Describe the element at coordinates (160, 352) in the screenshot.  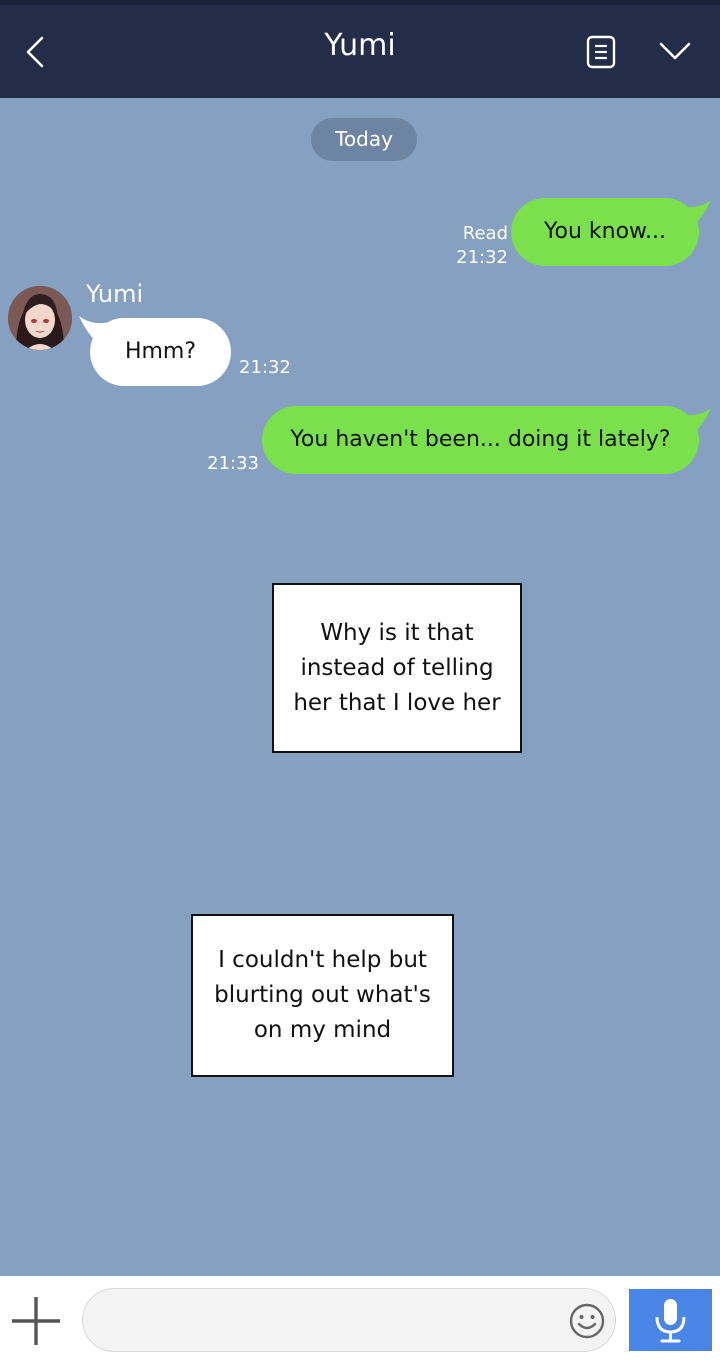
I see `incoming-message-bubble: Hmm?` at that location.